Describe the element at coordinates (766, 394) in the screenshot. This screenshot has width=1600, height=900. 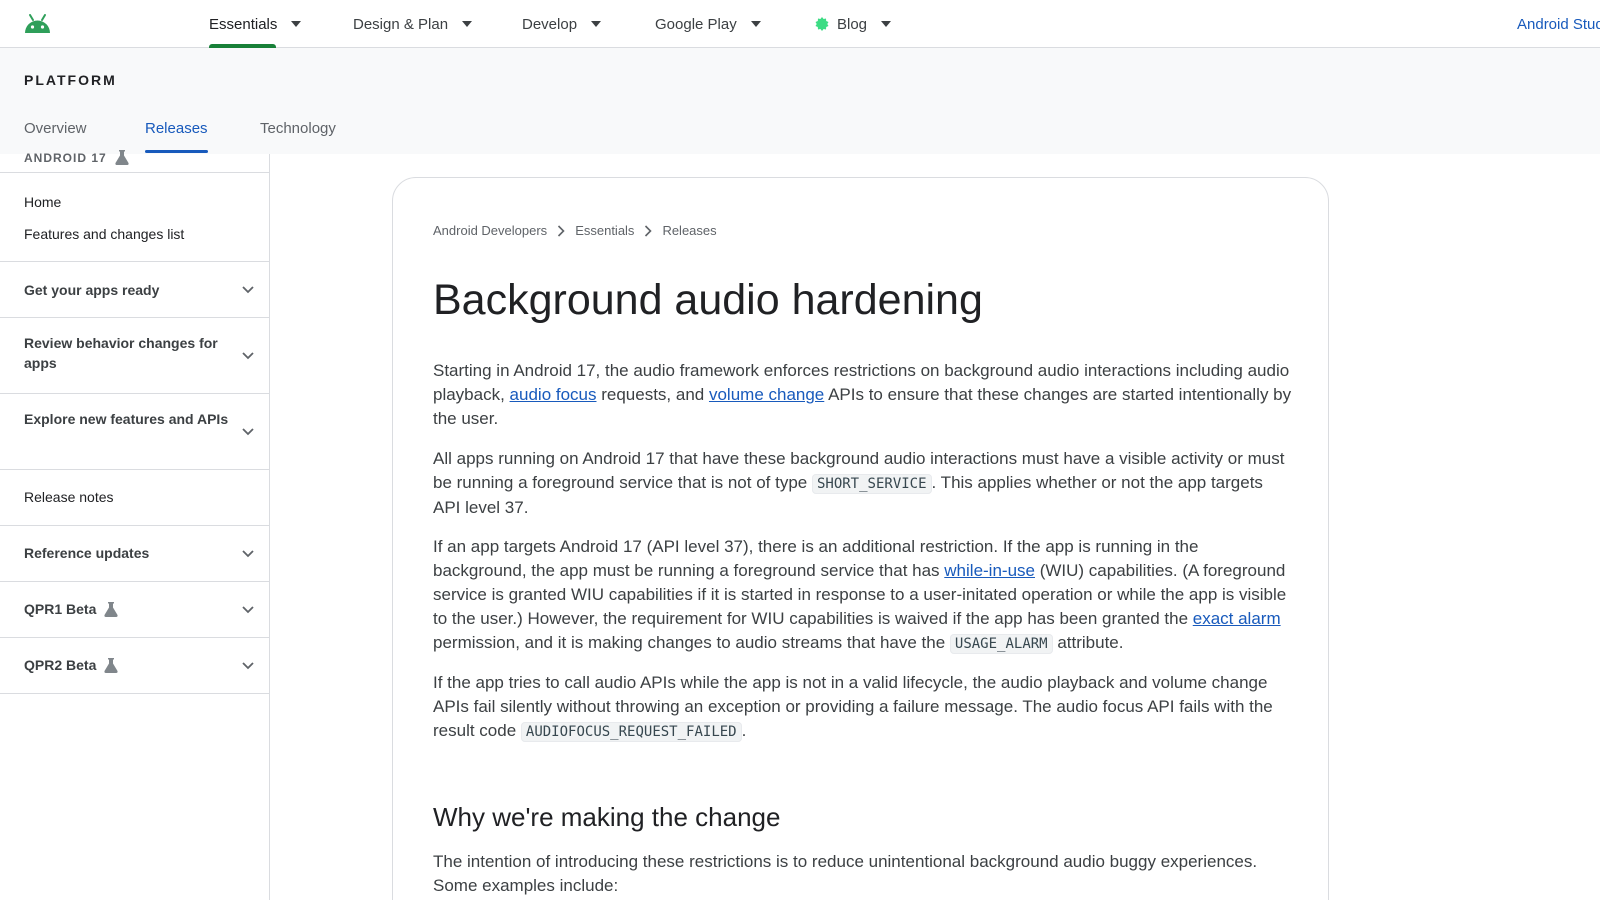
I see `volume-change-link: volume change` at that location.